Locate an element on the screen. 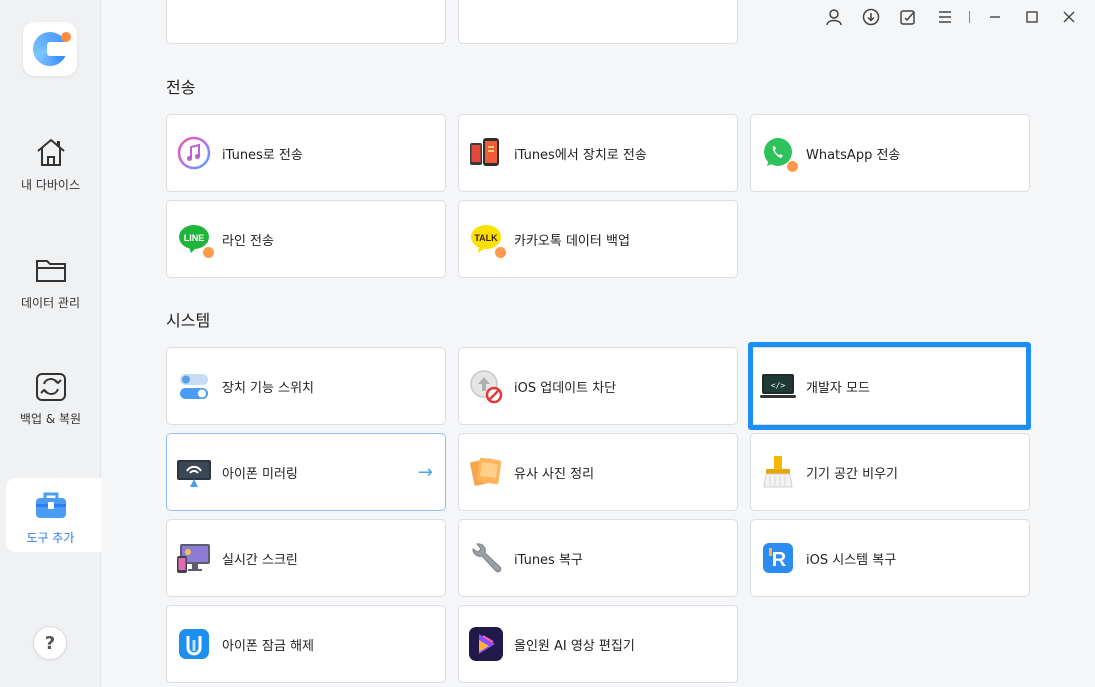 This screenshot has width=1095, height=687. tool-card-ios-update-block: iOS 업데이트 차단 is located at coordinates (598, 386).